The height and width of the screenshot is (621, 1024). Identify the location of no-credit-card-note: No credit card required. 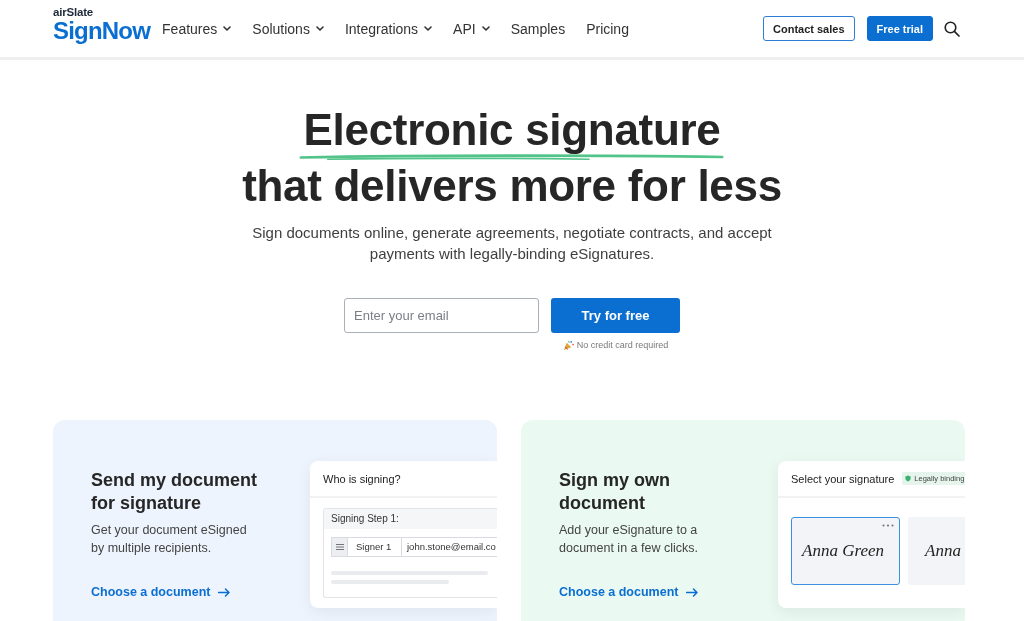
(622, 345).